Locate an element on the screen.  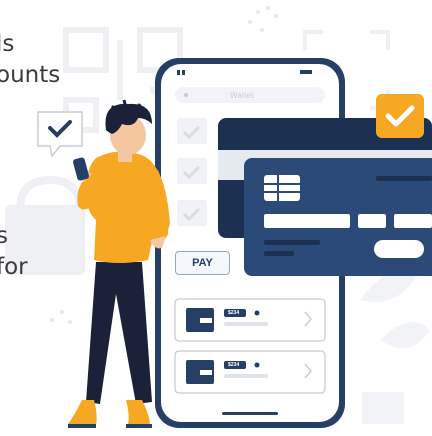
checkmark-icon is located at coordinates (60, 134).